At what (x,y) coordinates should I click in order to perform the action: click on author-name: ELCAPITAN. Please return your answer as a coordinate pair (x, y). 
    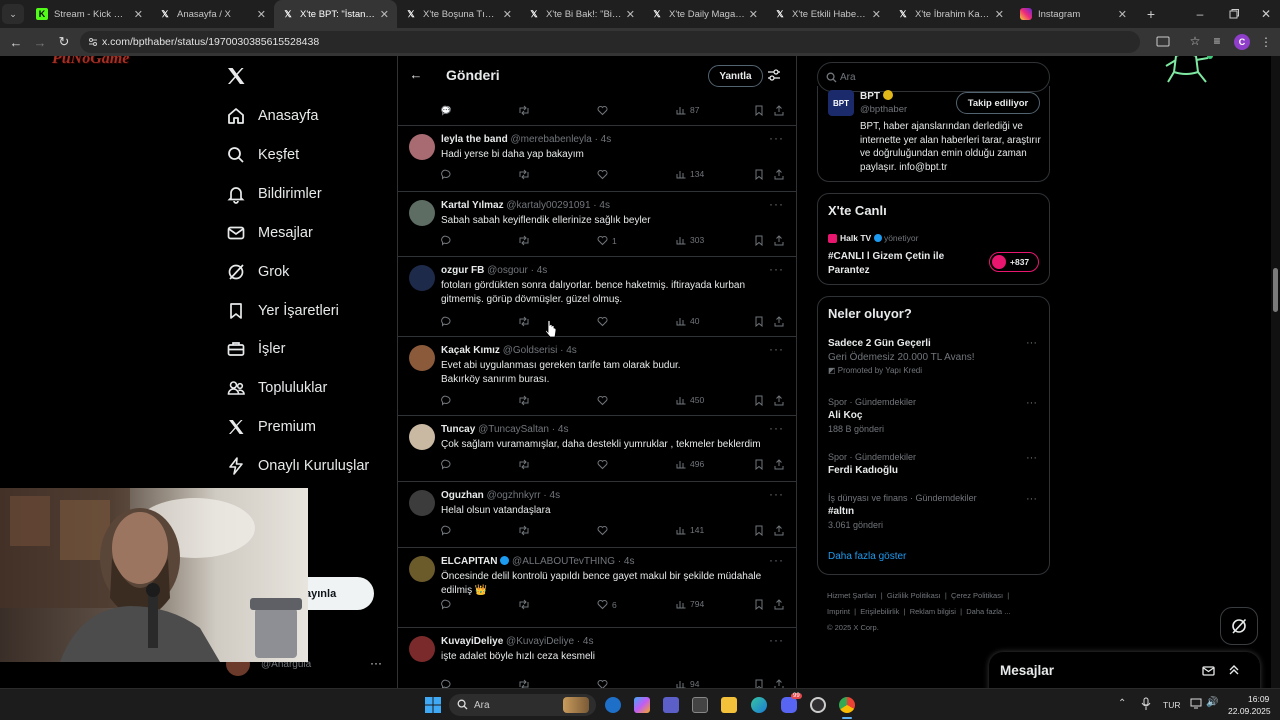
    Looking at the image, I should click on (469, 561).